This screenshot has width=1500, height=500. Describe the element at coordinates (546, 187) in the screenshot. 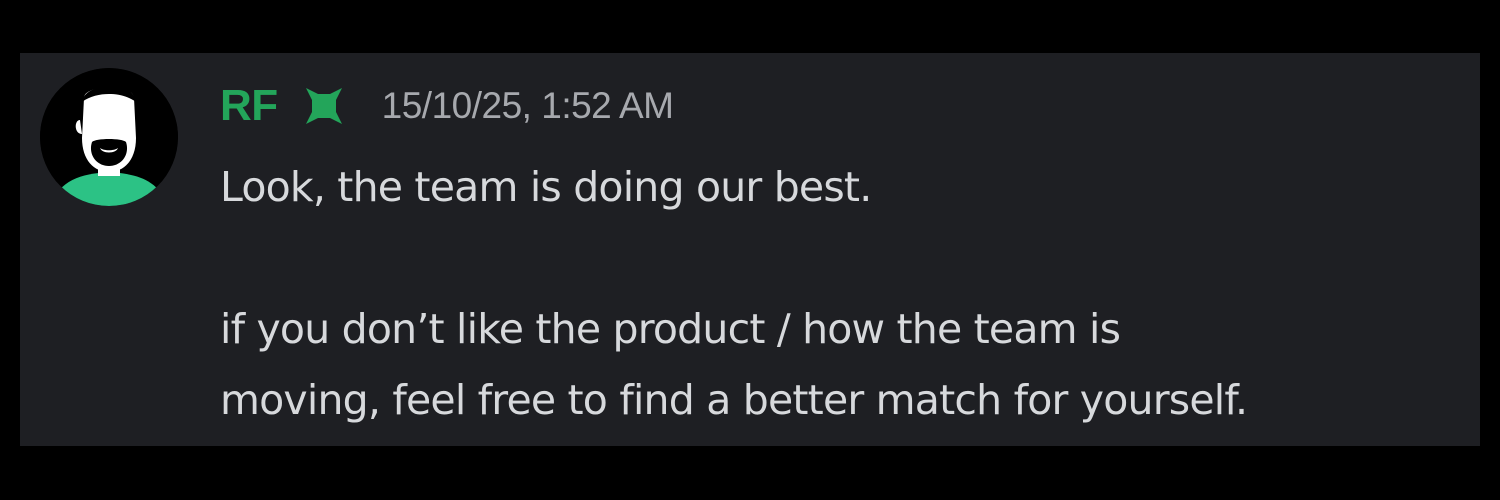

I see `message-line: Look, the team is doing our best.` at that location.